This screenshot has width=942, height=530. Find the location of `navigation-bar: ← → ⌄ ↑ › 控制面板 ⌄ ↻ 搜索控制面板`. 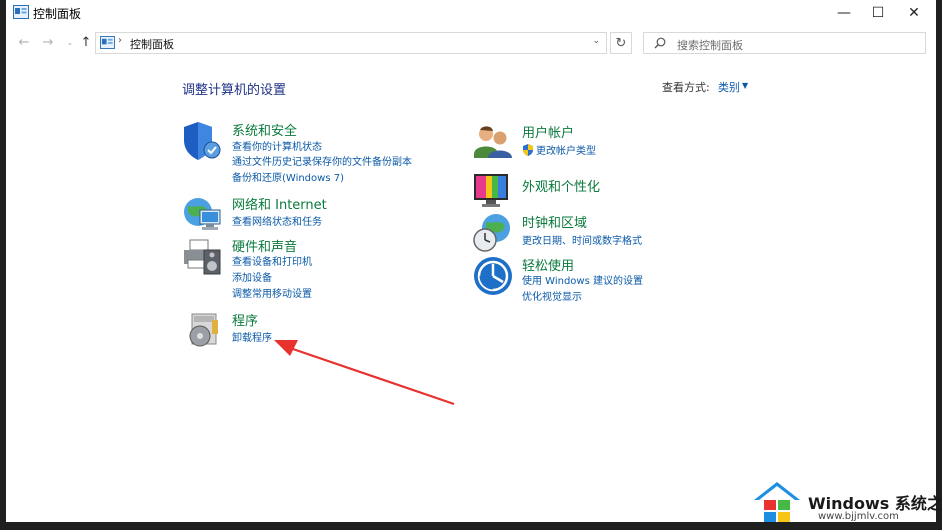

navigation-bar: ← → ⌄ ↑ › 控制面板 ⌄ ↻ 搜索控制面板 is located at coordinates (471, 43).